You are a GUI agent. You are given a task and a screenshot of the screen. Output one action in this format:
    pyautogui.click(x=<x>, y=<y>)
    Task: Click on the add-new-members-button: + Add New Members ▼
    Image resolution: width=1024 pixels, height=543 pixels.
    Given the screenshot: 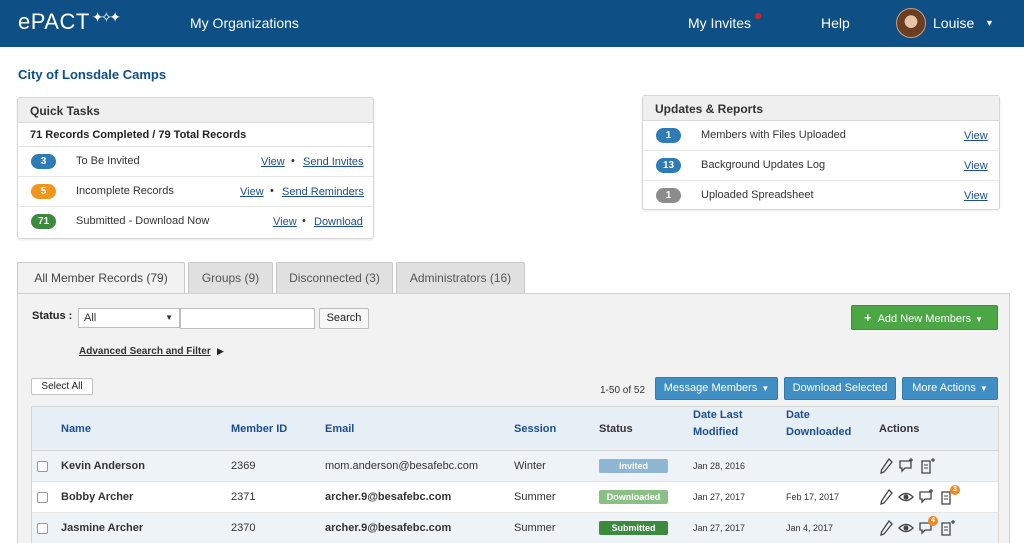 What is the action you would take?
    pyautogui.click(x=924, y=317)
    